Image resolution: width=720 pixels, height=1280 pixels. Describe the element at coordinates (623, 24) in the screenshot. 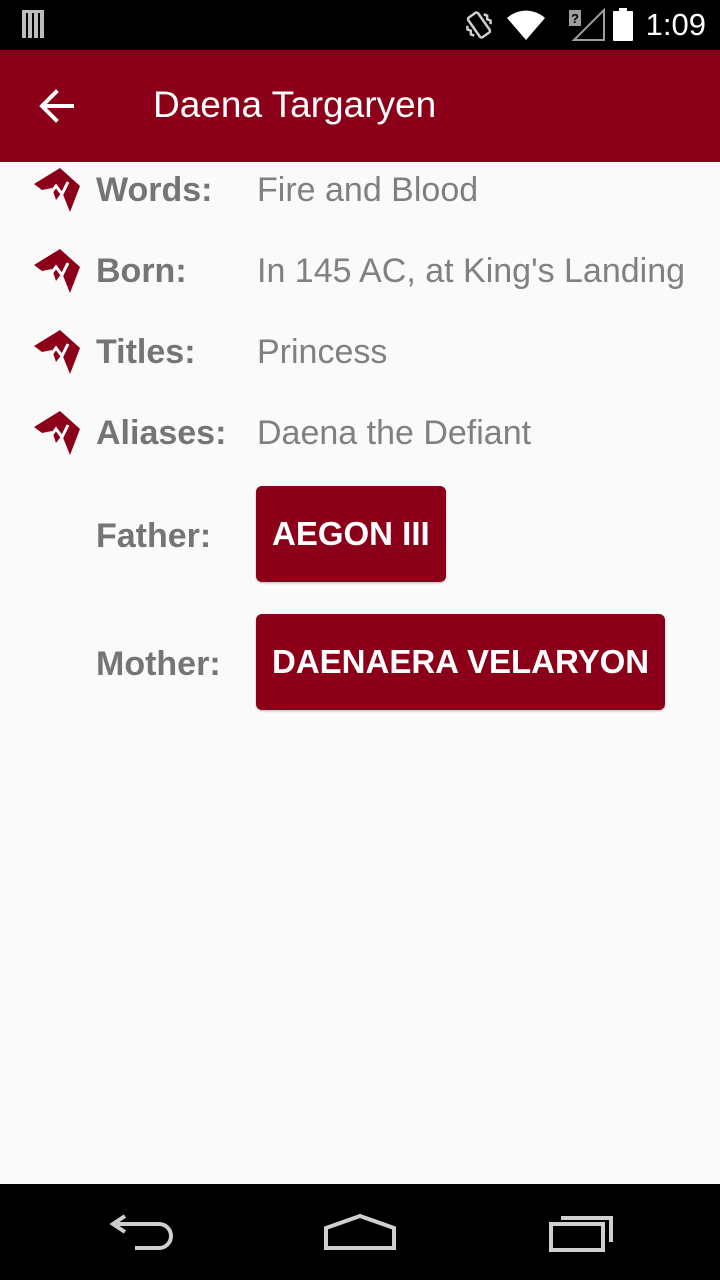

I see `battery-icon` at that location.